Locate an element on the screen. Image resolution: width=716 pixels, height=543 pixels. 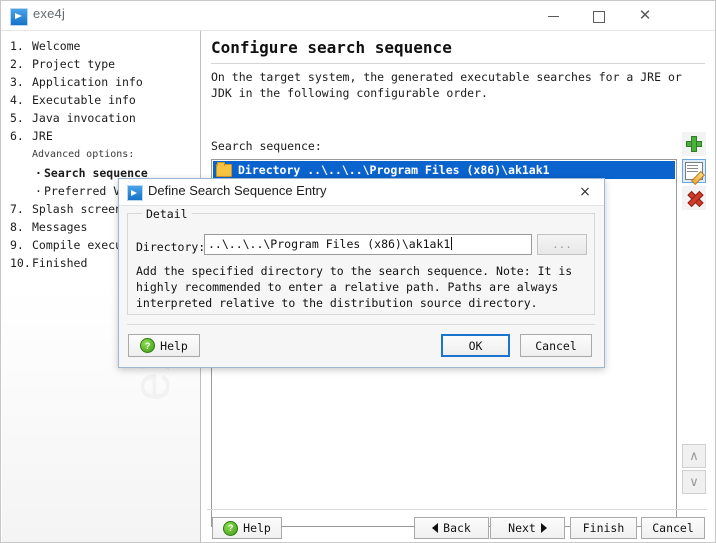
edit-entry-button is located at coordinates (694, 171).